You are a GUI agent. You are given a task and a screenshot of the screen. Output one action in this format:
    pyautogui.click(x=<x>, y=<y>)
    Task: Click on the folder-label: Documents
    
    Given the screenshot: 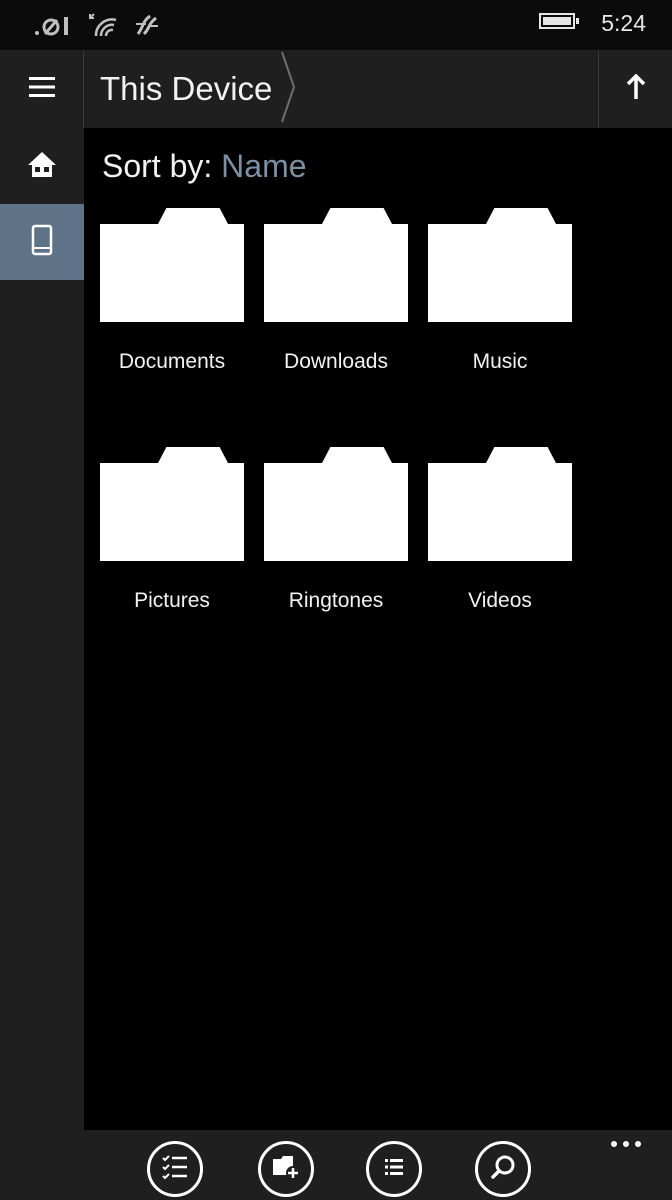 What is the action you would take?
    pyautogui.click(x=172, y=361)
    